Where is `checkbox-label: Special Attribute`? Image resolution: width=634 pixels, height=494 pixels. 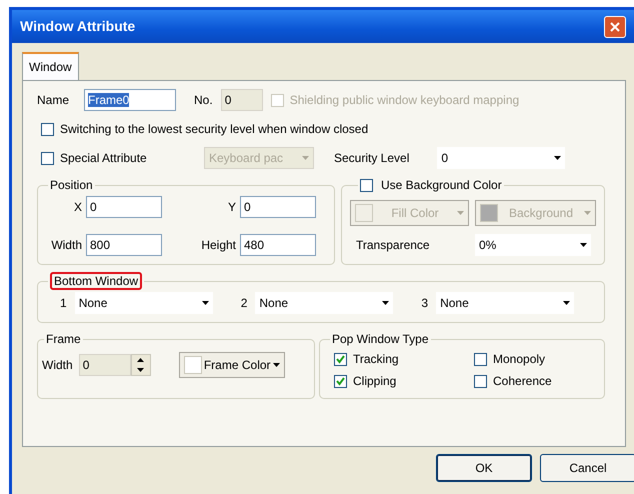
checkbox-label: Special Attribute is located at coordinates (103, 158).